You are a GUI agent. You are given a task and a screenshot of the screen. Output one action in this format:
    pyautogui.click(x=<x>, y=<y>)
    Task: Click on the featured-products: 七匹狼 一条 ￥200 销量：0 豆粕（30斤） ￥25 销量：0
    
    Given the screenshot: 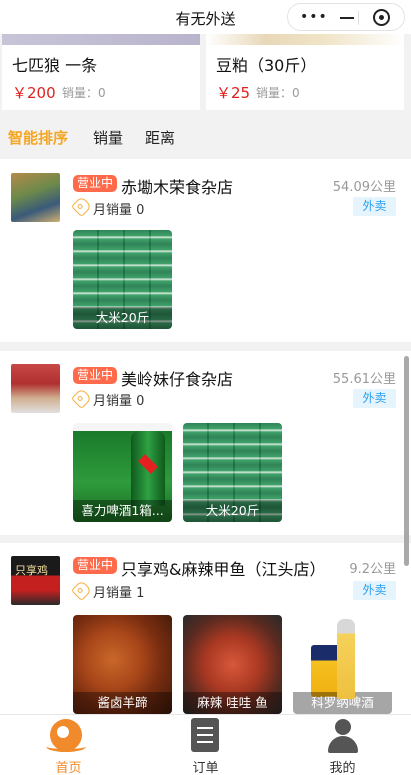 What is the action you would take?
    pyautogui.click(x=205, y=79)
    